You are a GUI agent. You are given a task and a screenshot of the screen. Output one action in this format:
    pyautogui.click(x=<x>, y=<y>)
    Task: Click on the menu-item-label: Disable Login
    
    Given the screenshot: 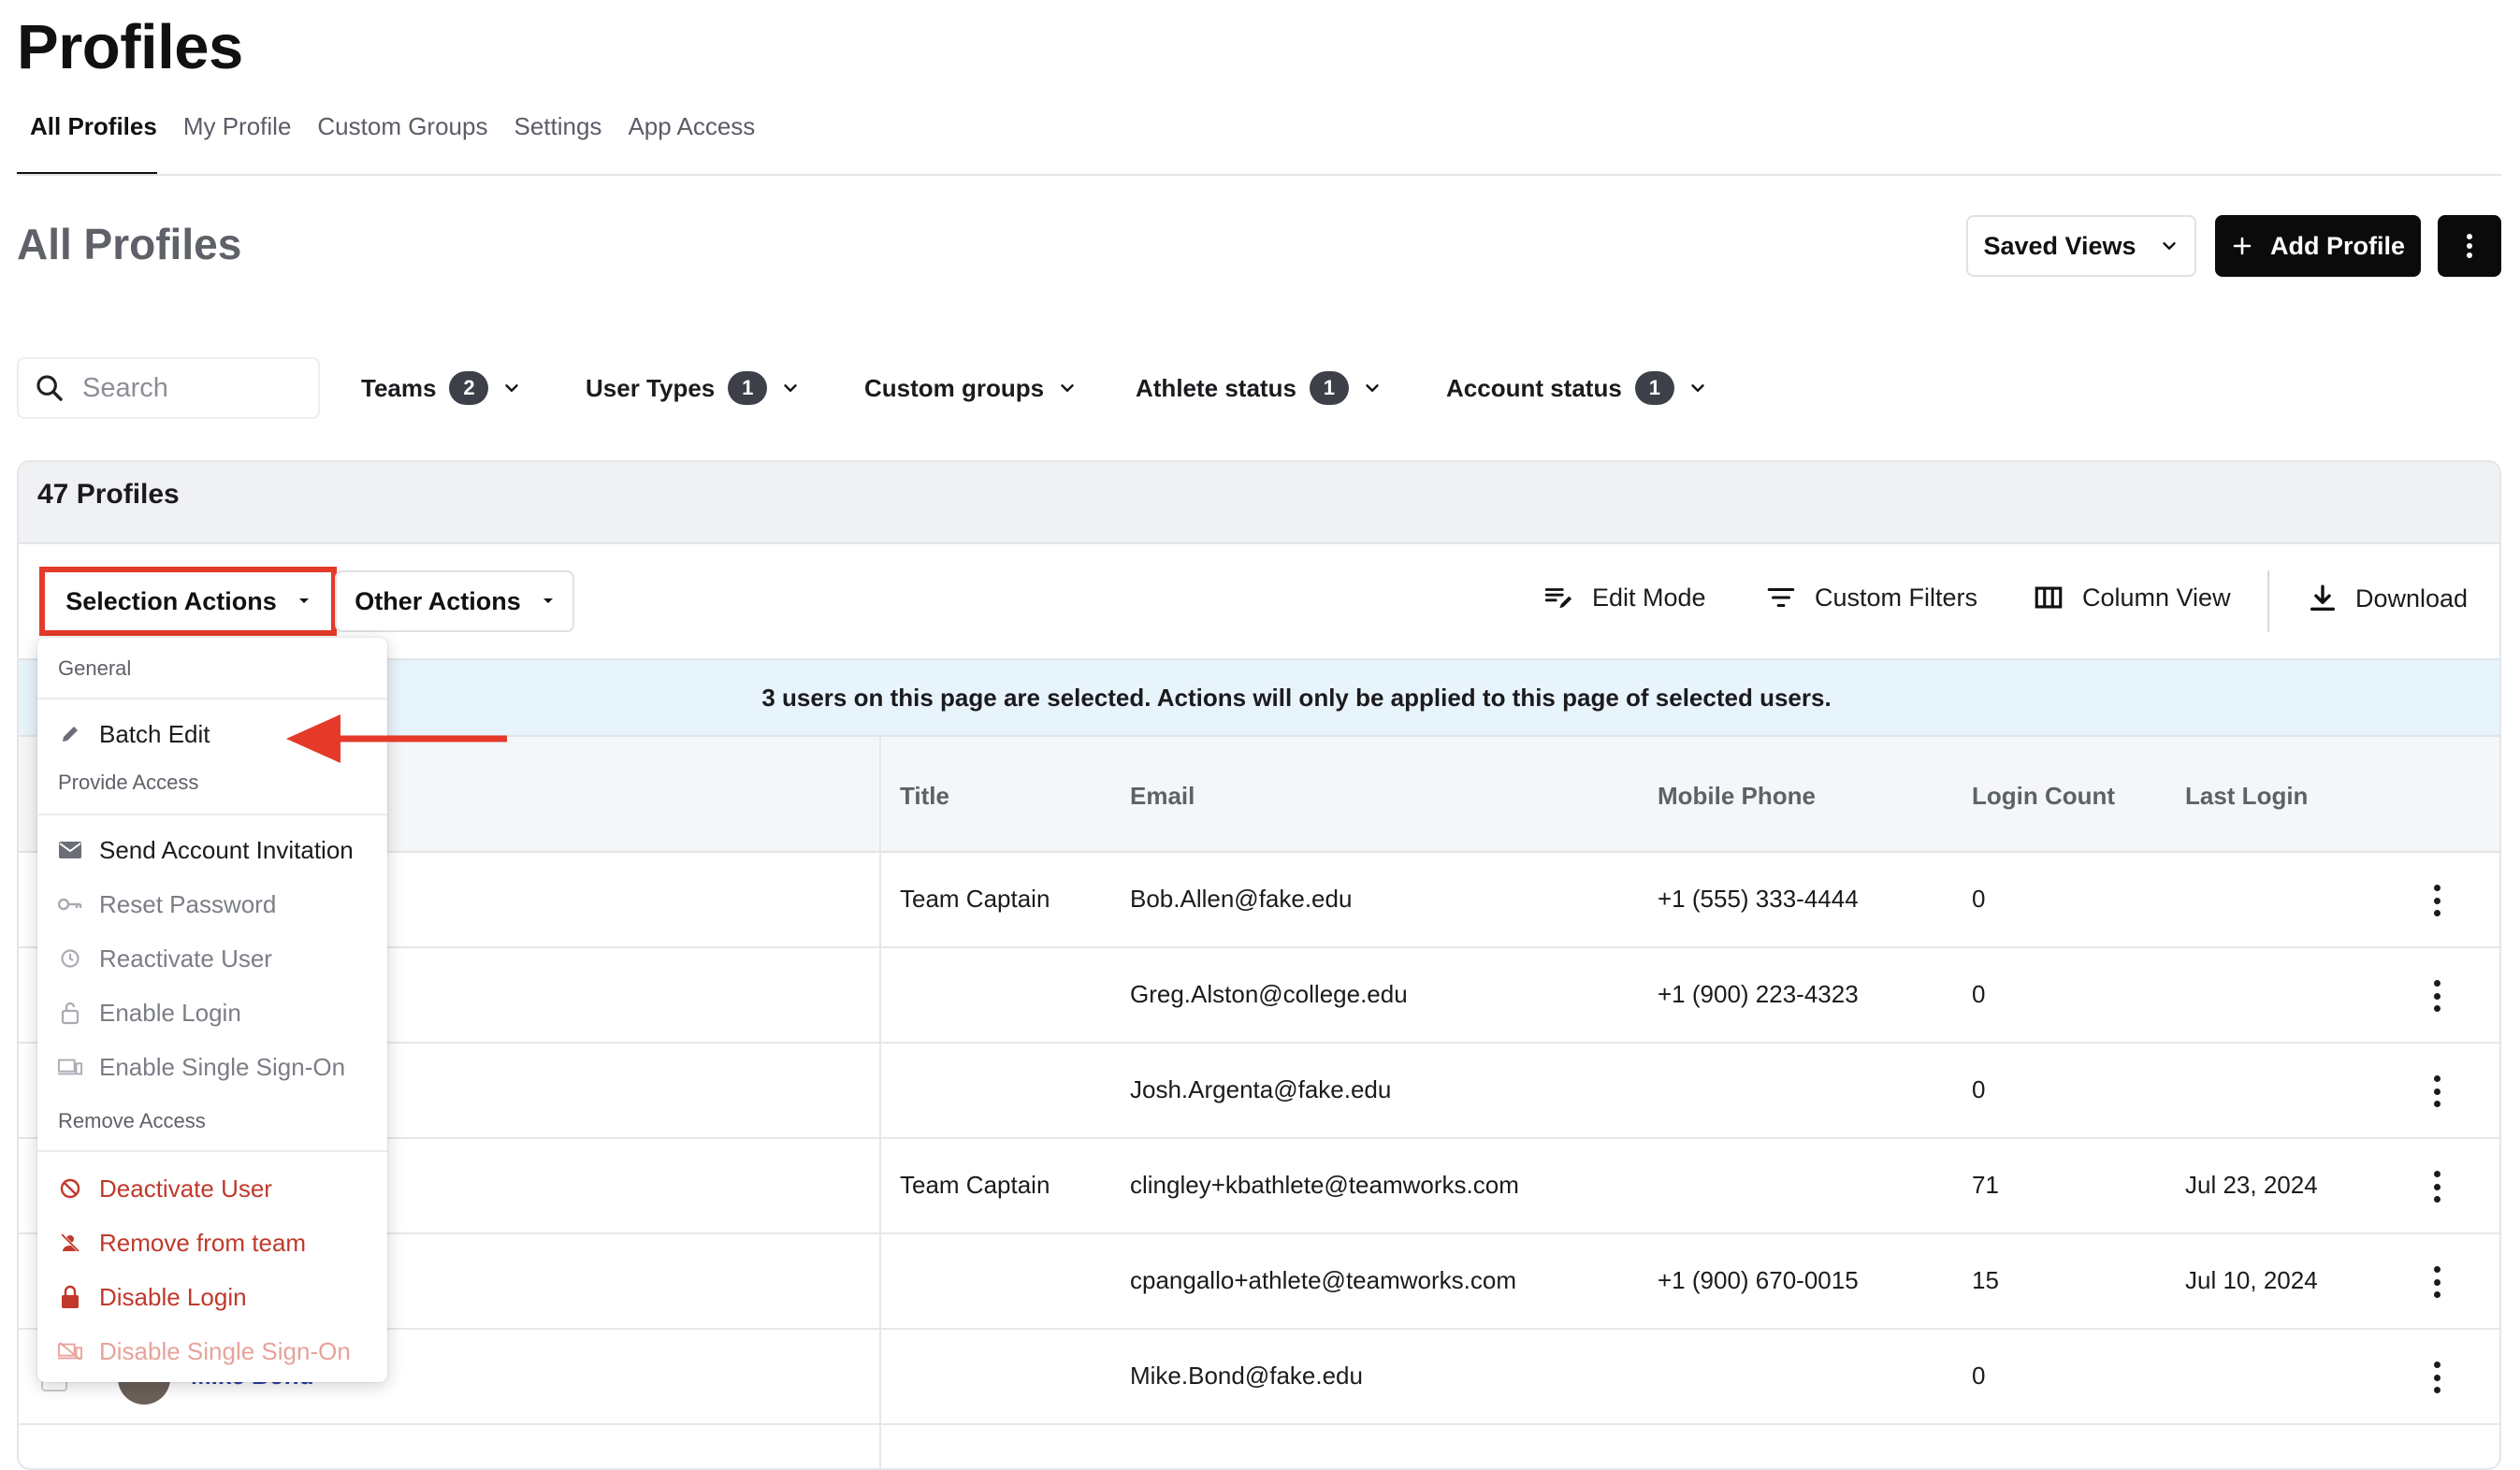 What is the action you would take?
    pyautogui.click(x=173, y=1296)
    